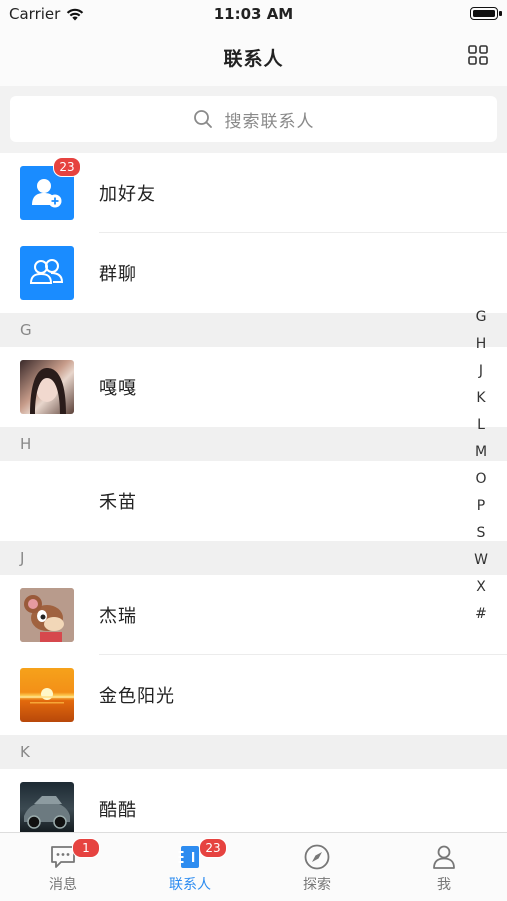  What do you see at coordinates (444, 857) in the screenshot?
I see `user-icon` at bounding box center [444, 857].